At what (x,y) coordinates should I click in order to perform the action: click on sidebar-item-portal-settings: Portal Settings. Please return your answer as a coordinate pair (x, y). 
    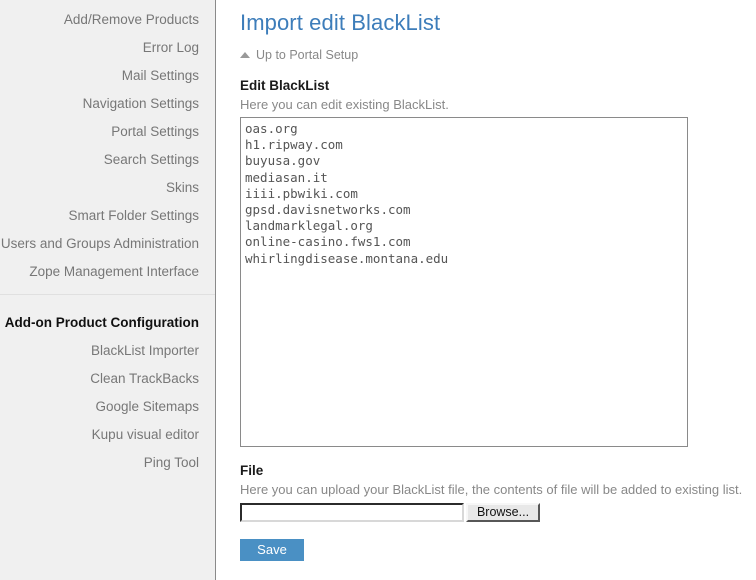
    Looking at the image, I should click on (99, 132).